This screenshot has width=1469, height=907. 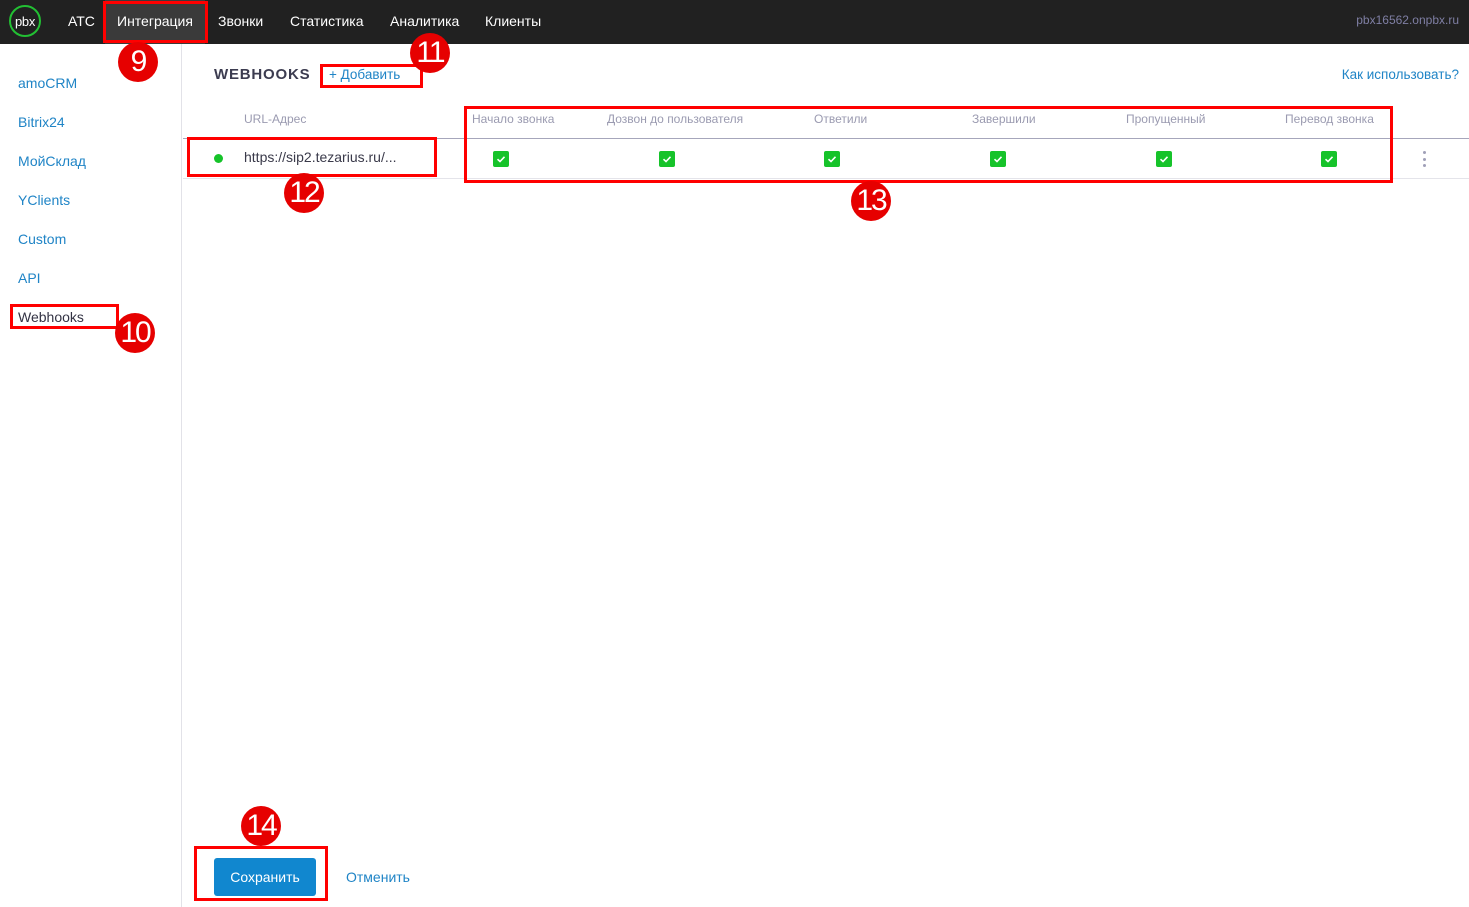 What do you see at coordinates (44, 200) in the screenshot?
I see `sidebar-item-yclients: YClients` at bounding box center [44, 200].